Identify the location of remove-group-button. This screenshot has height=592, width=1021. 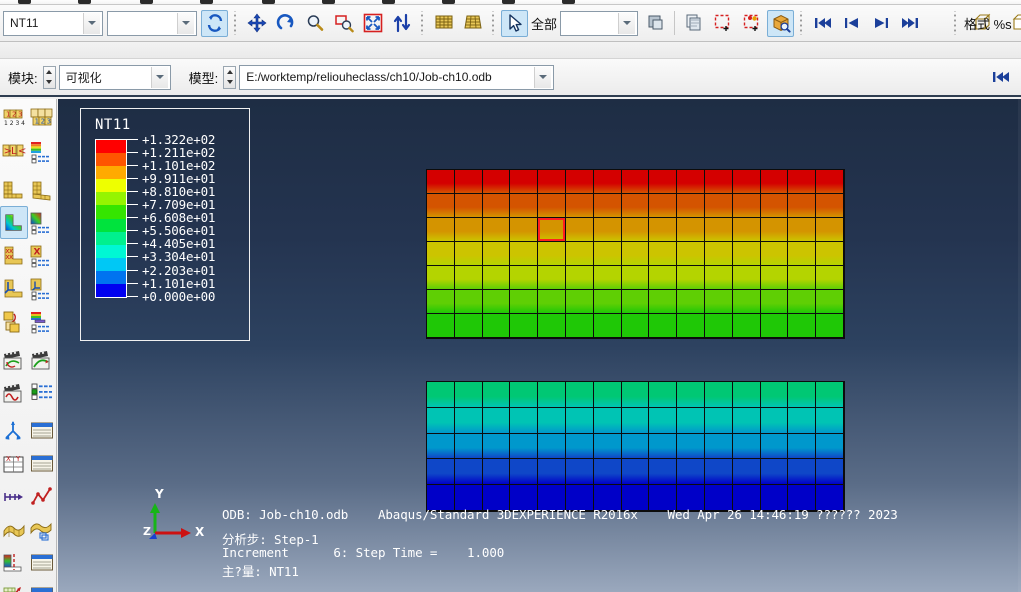
(751, 23).